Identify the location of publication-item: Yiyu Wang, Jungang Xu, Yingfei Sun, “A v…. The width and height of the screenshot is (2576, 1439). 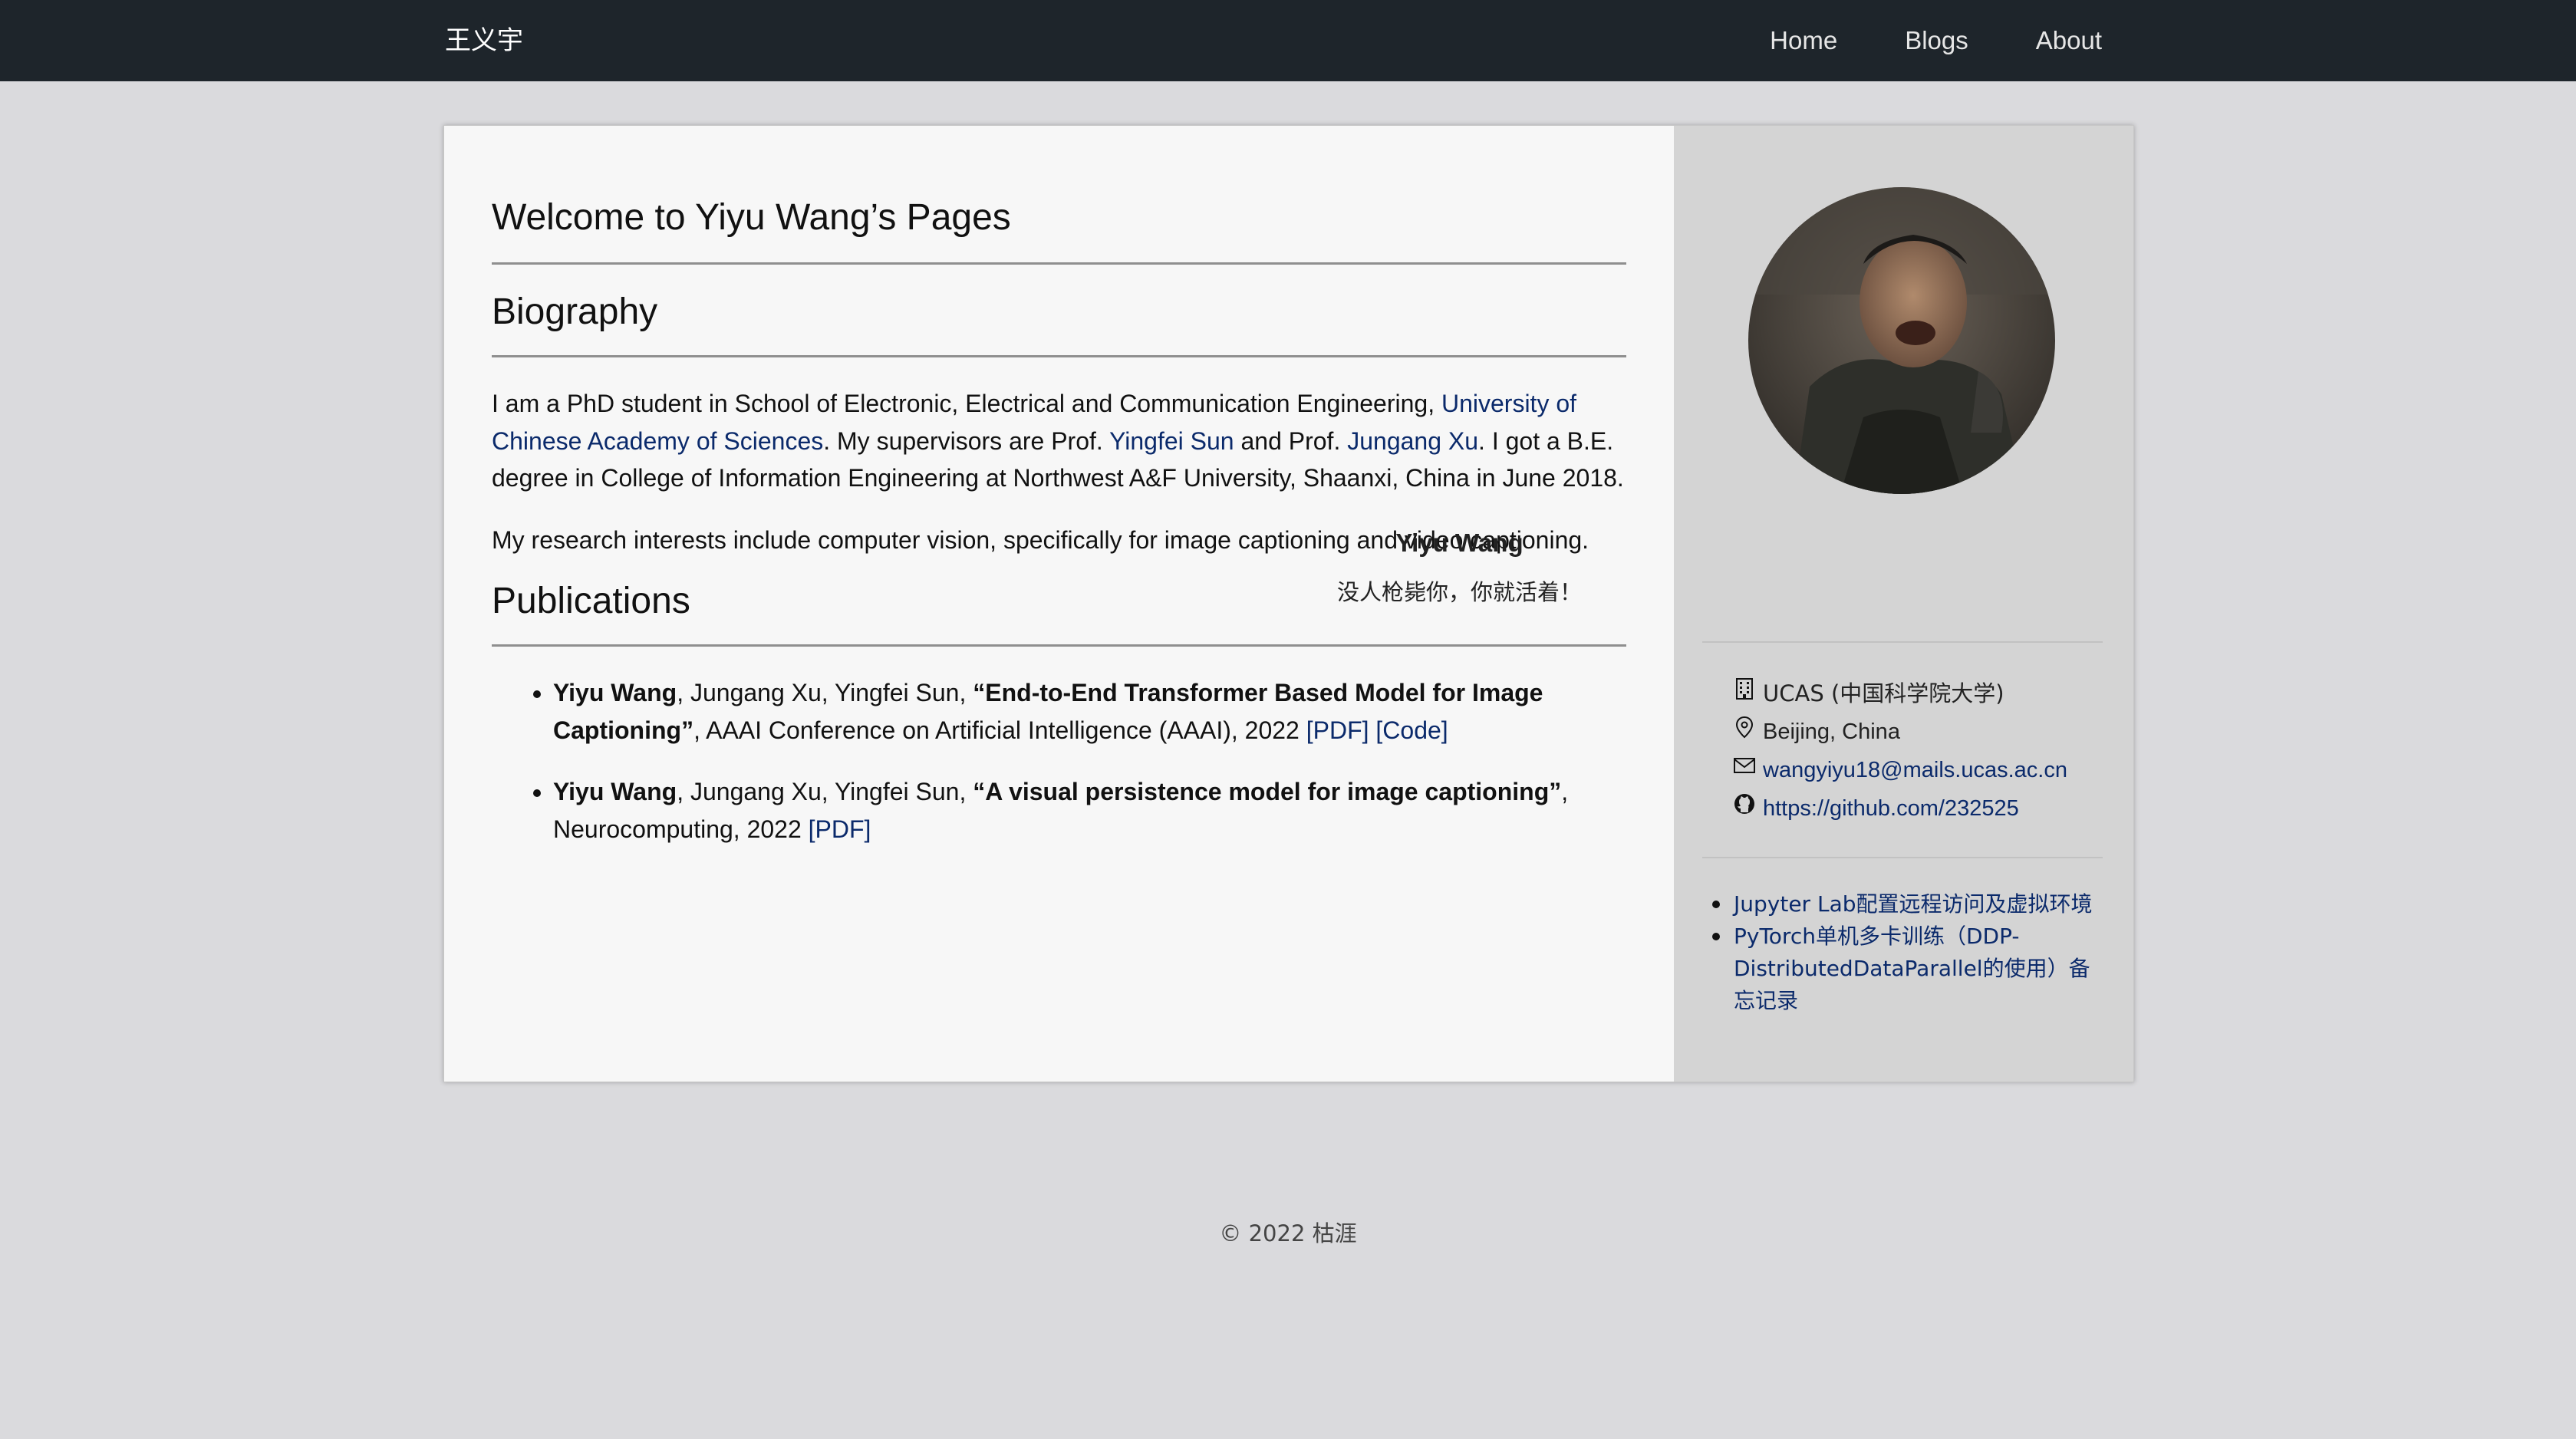
(1089, 810).